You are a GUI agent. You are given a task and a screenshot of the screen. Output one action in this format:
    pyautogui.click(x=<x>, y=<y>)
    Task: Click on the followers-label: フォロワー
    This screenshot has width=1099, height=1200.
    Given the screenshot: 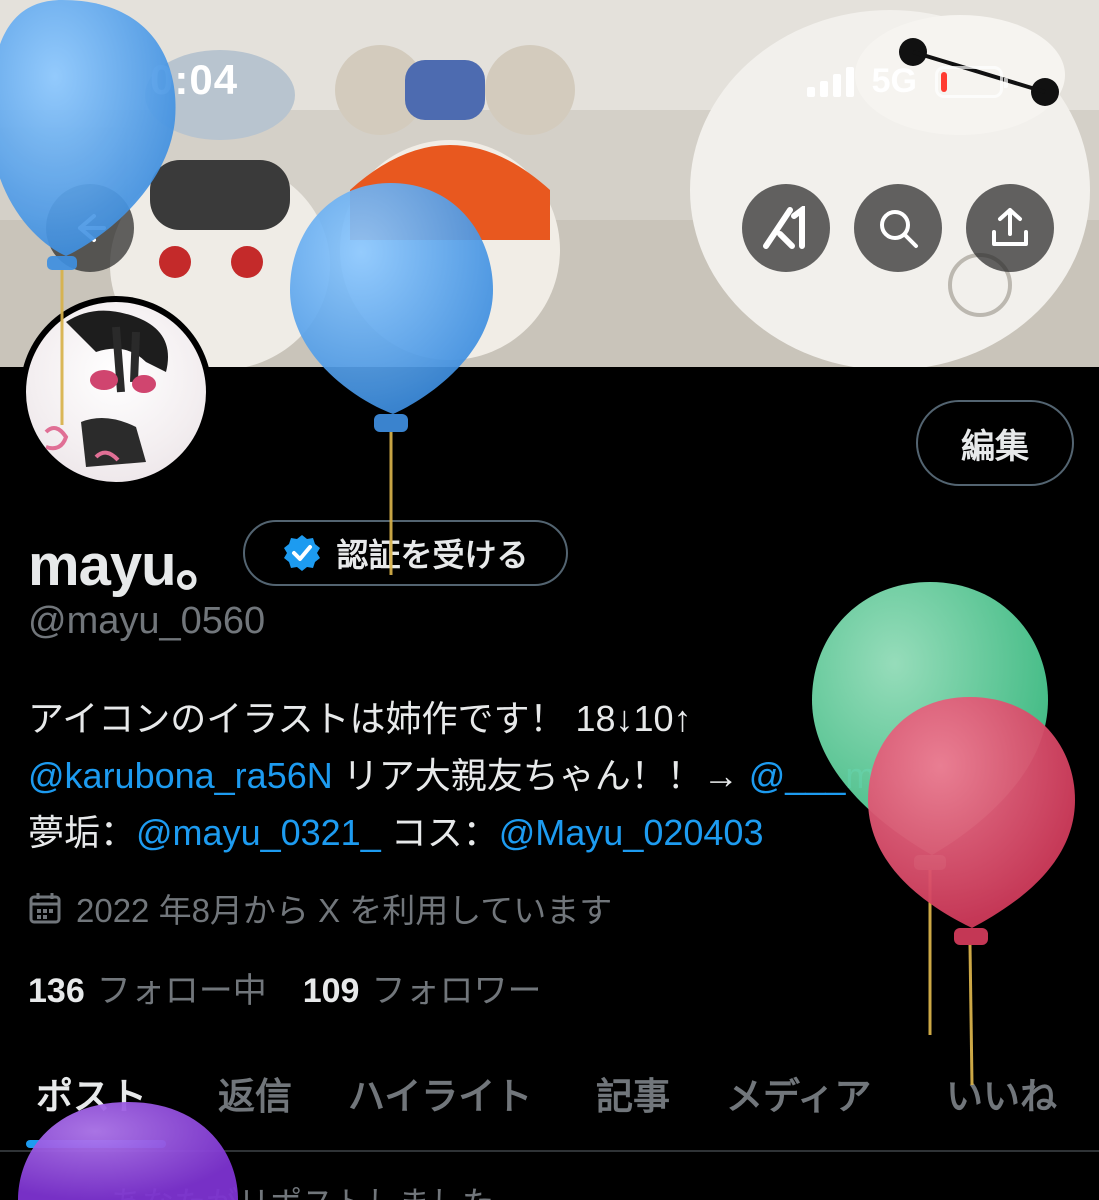 What is the action you would take?
    pyautogui.click(x=456, y=991)
    